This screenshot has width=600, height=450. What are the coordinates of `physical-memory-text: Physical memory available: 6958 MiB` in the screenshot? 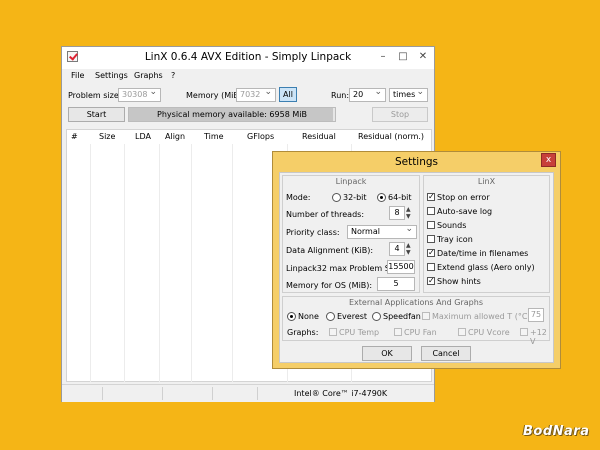 It's located at (232, 114).